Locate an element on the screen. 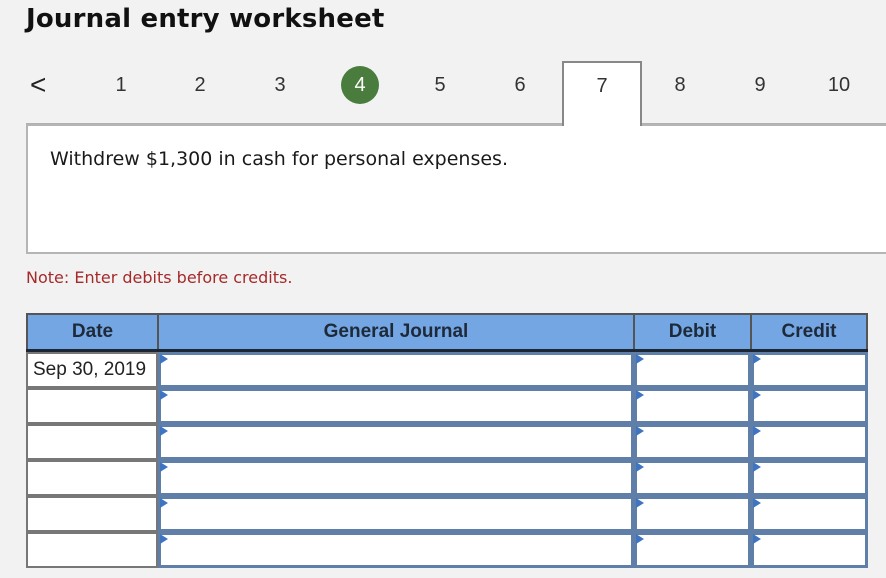 The width and height of the screenshot is (886, 578). column-header-general-journal: General Journal is located at coordinates (396, 332).